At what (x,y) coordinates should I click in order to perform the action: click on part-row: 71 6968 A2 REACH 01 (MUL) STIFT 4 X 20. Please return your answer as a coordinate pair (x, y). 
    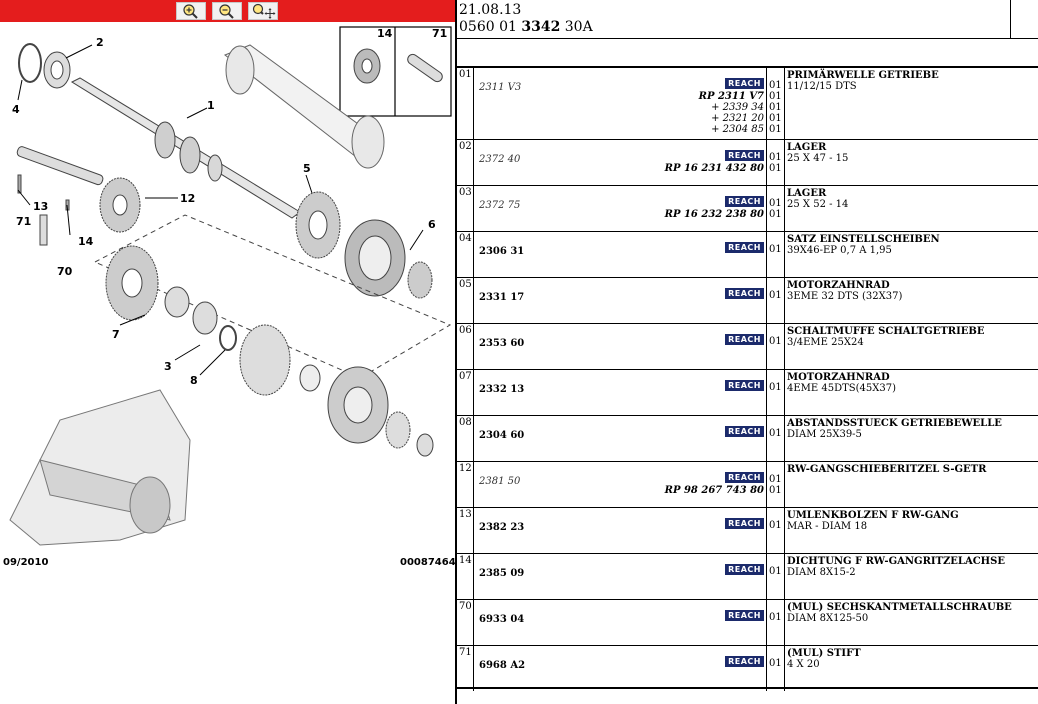
    Looking at the image, I should click on (747, 668).